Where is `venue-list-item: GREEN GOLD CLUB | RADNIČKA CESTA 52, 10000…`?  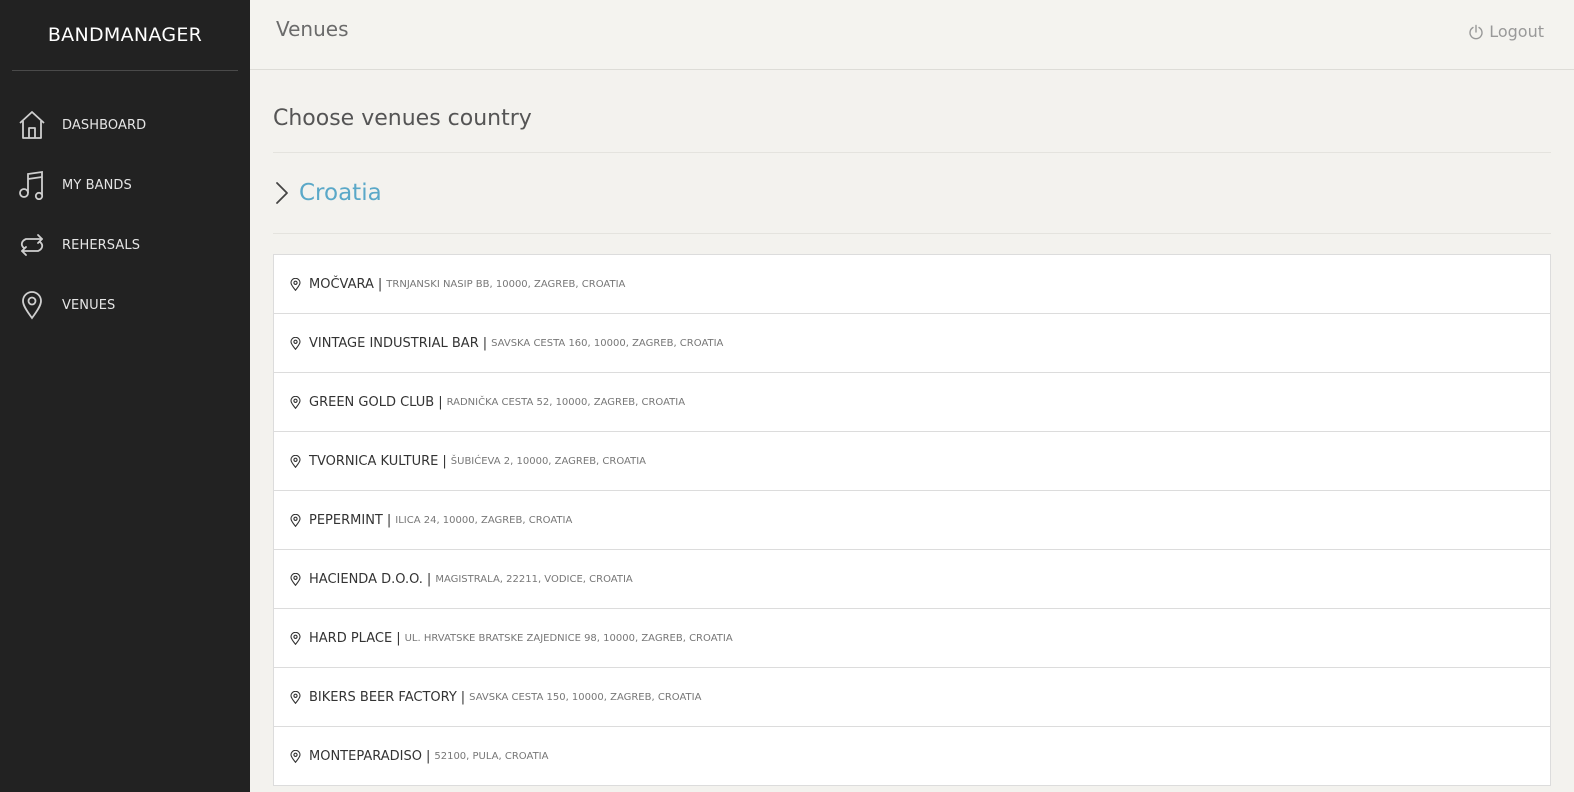
venue-list-item: GREEN GOLD CLUB | RADNIČKA CESTA 52, 10000… is located at coordinates (912, 402).